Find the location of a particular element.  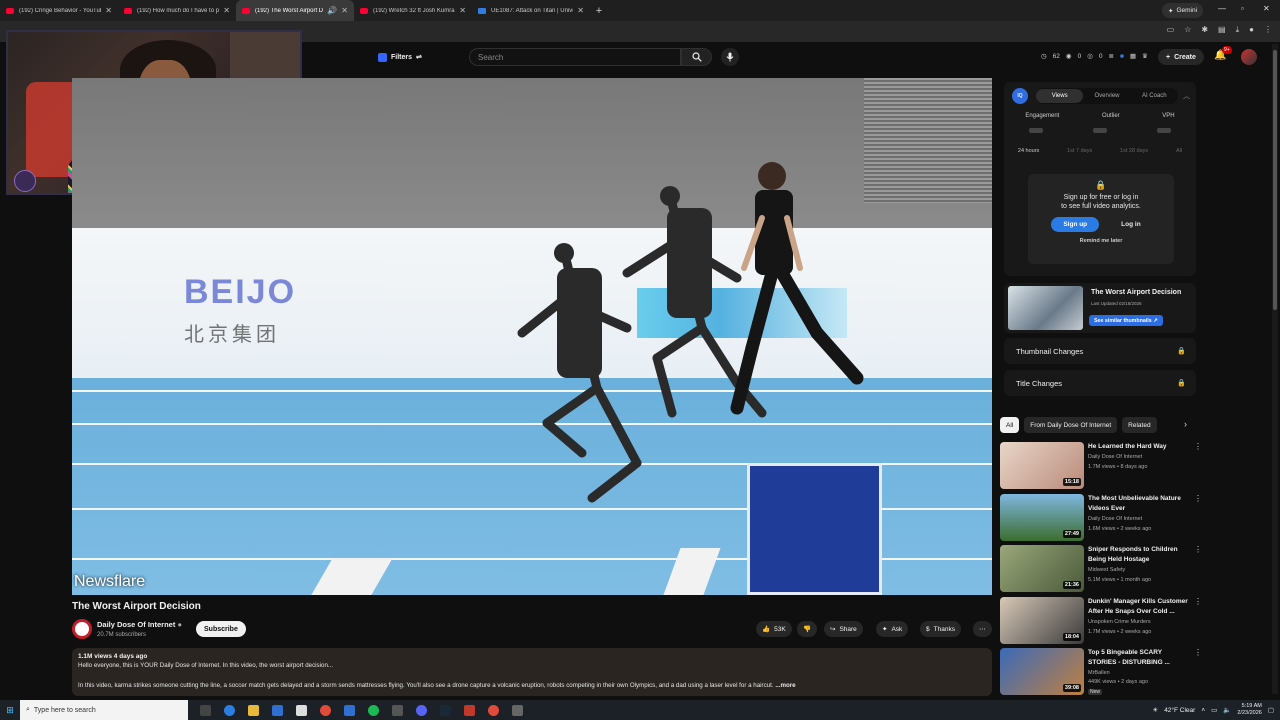

cast-icon: ▭ is located at coordinates (1171, 30).